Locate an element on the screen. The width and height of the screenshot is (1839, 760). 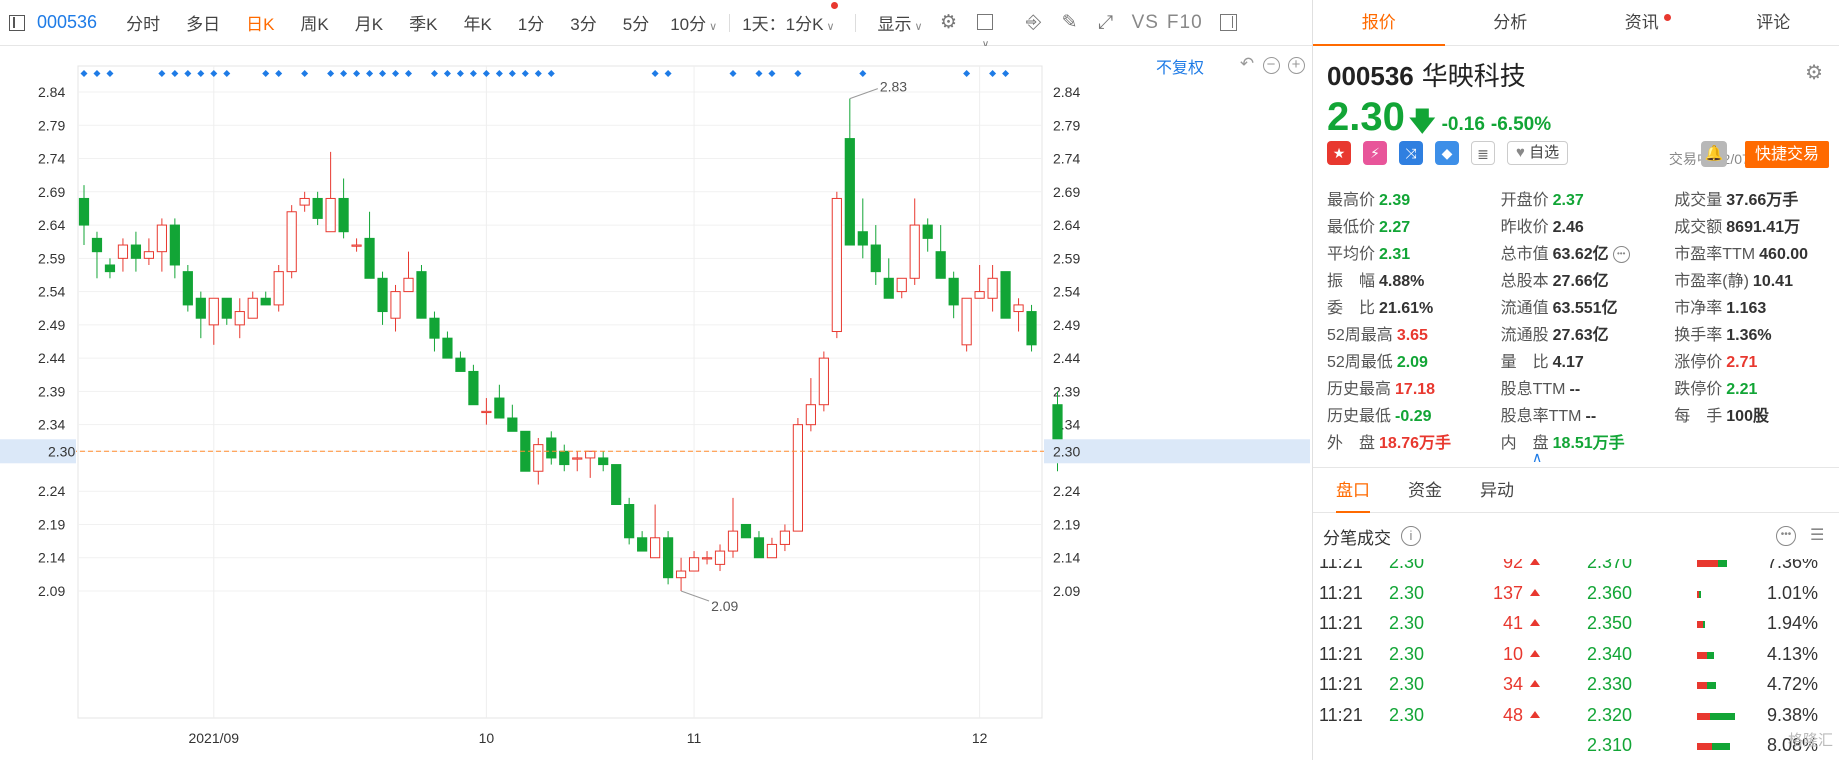
tab-order-book: 盘口 is located at coordinates (1353, 490).